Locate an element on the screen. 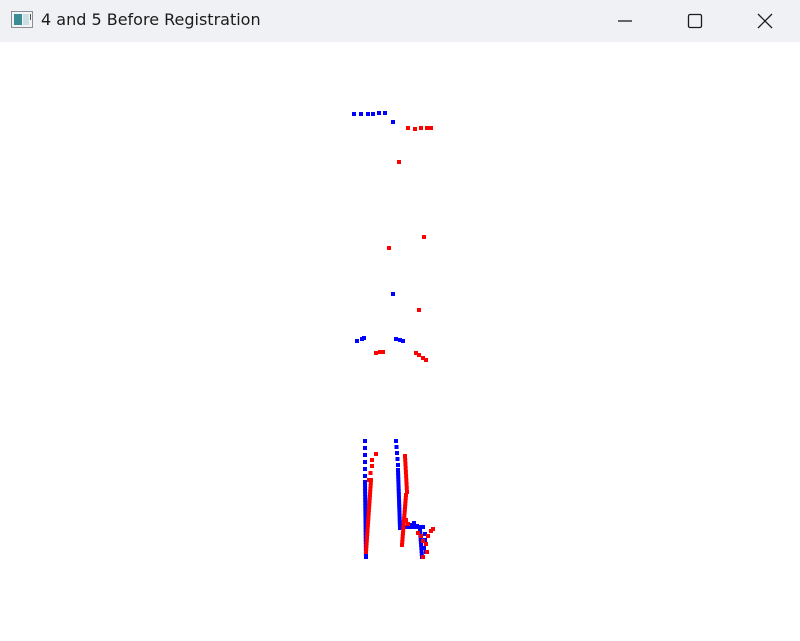 The image size is (800, 641). maximize-icon is located at coordinates (695, 21).